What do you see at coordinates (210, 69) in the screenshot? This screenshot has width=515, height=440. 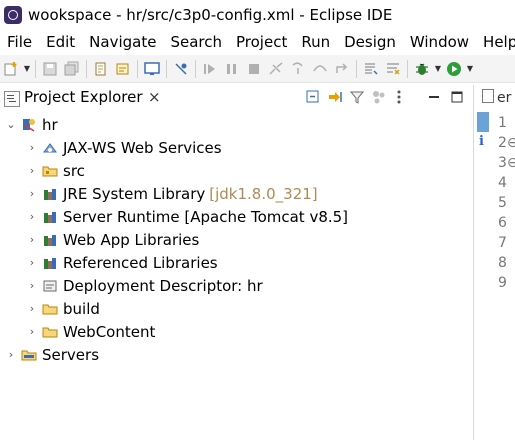 I see `resume-icon` at bounding box center [210, 69].